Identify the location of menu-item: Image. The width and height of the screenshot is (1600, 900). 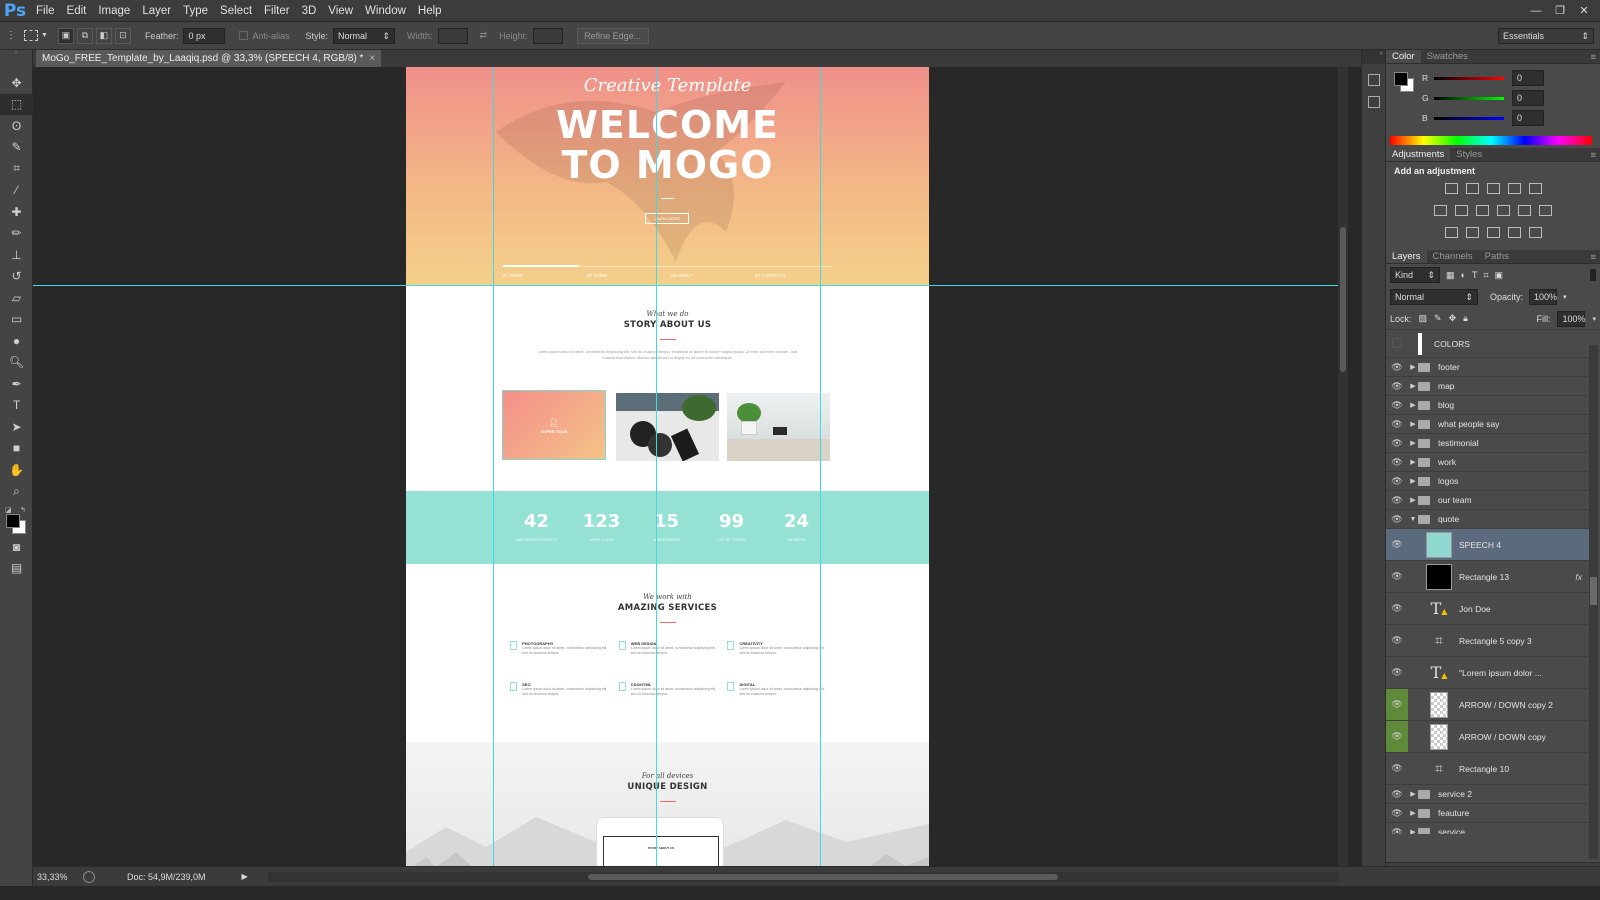
(114, 11).